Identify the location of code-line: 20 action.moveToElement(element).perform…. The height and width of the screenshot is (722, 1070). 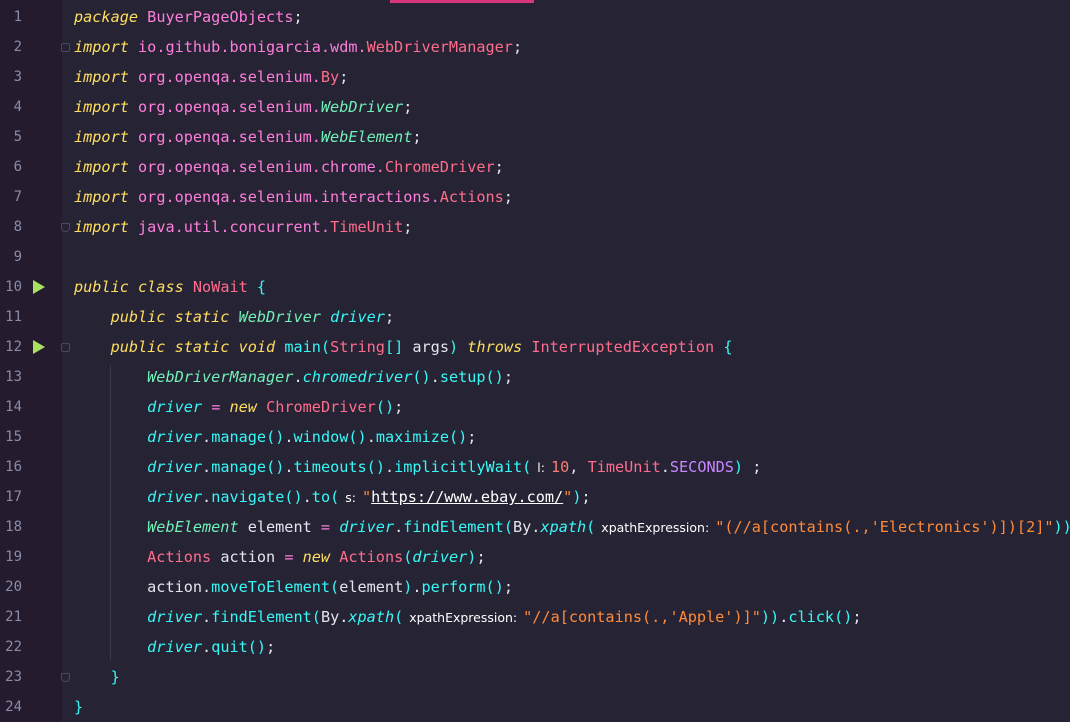
(535, 587).